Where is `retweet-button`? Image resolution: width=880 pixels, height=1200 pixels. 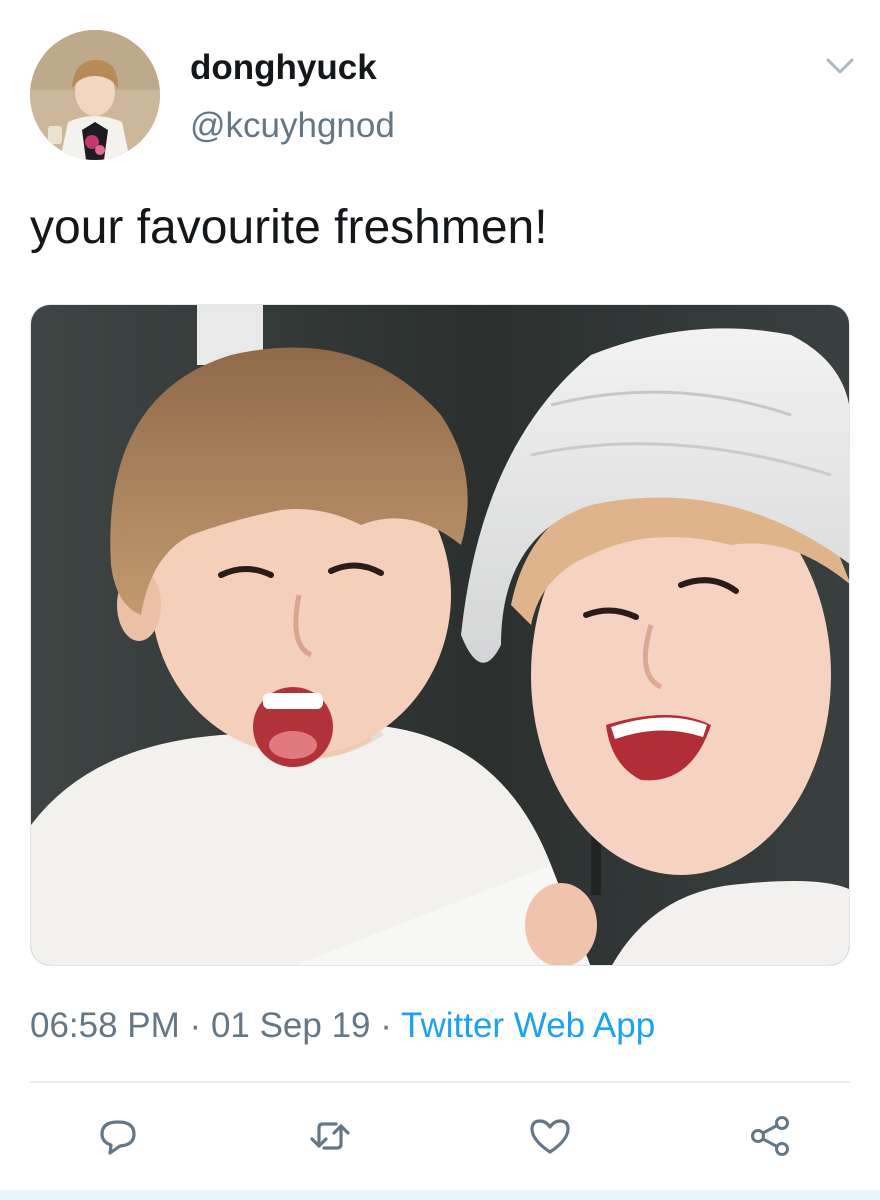
retweet-button is located at coordinates (330, 1136).